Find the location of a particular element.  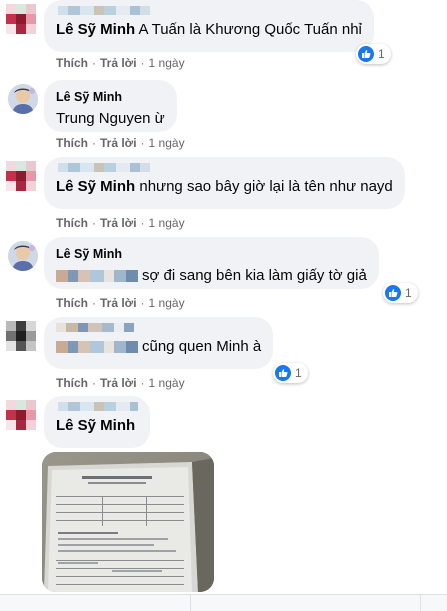

attached-photo is located at coordinates (128, 522).